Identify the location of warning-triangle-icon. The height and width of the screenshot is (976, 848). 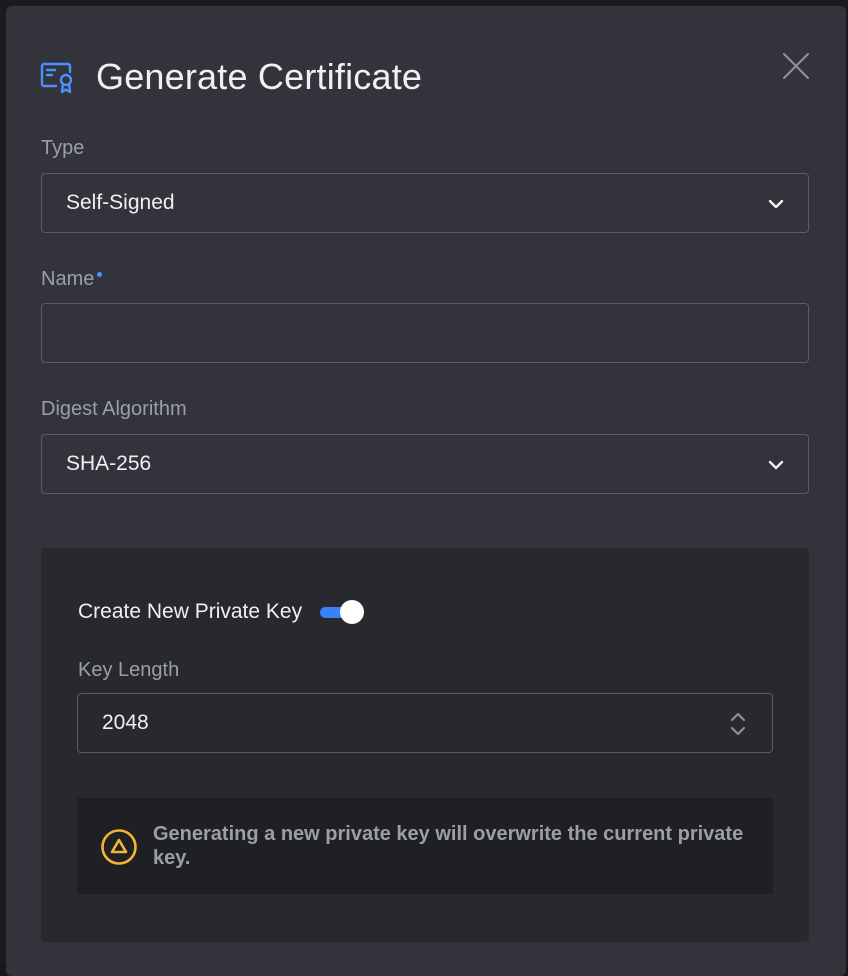
(119, 847).